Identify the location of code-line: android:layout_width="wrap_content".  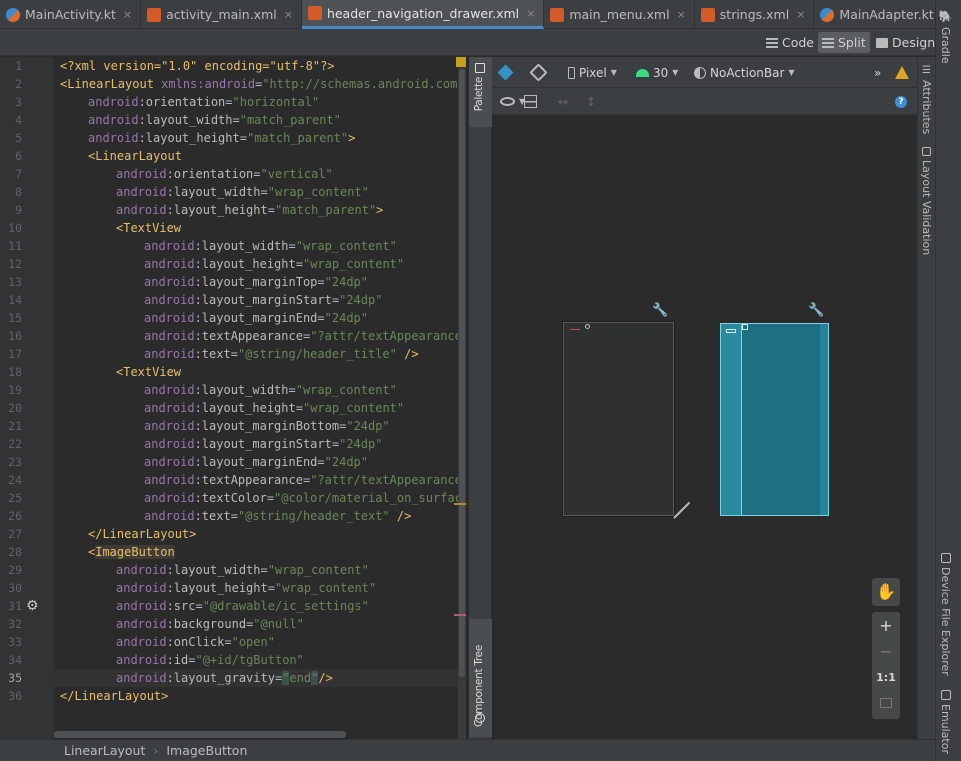
(242, 192).